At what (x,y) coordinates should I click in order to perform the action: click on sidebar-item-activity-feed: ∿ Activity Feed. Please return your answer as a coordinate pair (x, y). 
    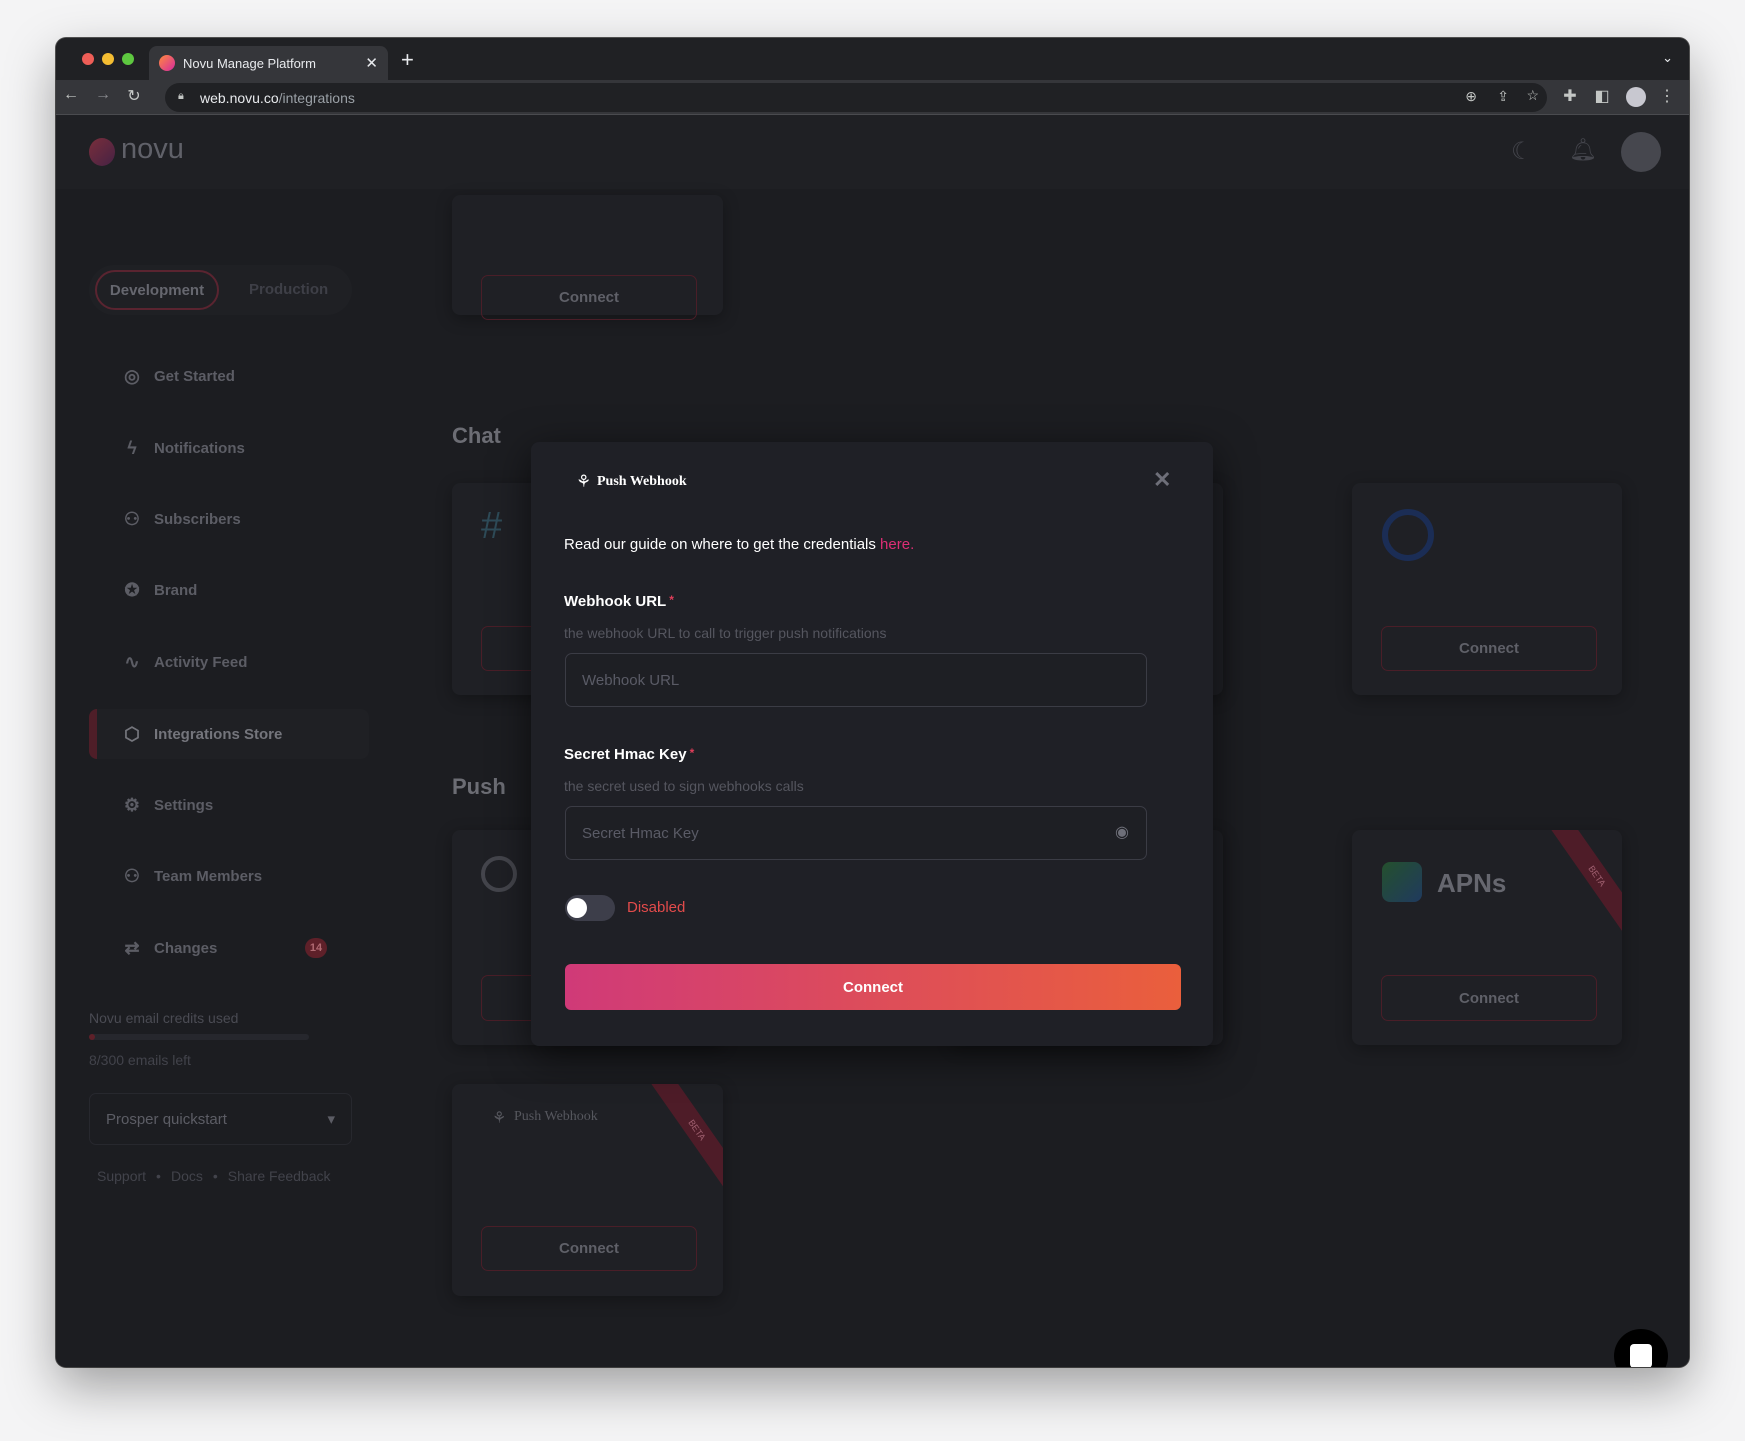
    Looking at the image, I should click on (229, 662).